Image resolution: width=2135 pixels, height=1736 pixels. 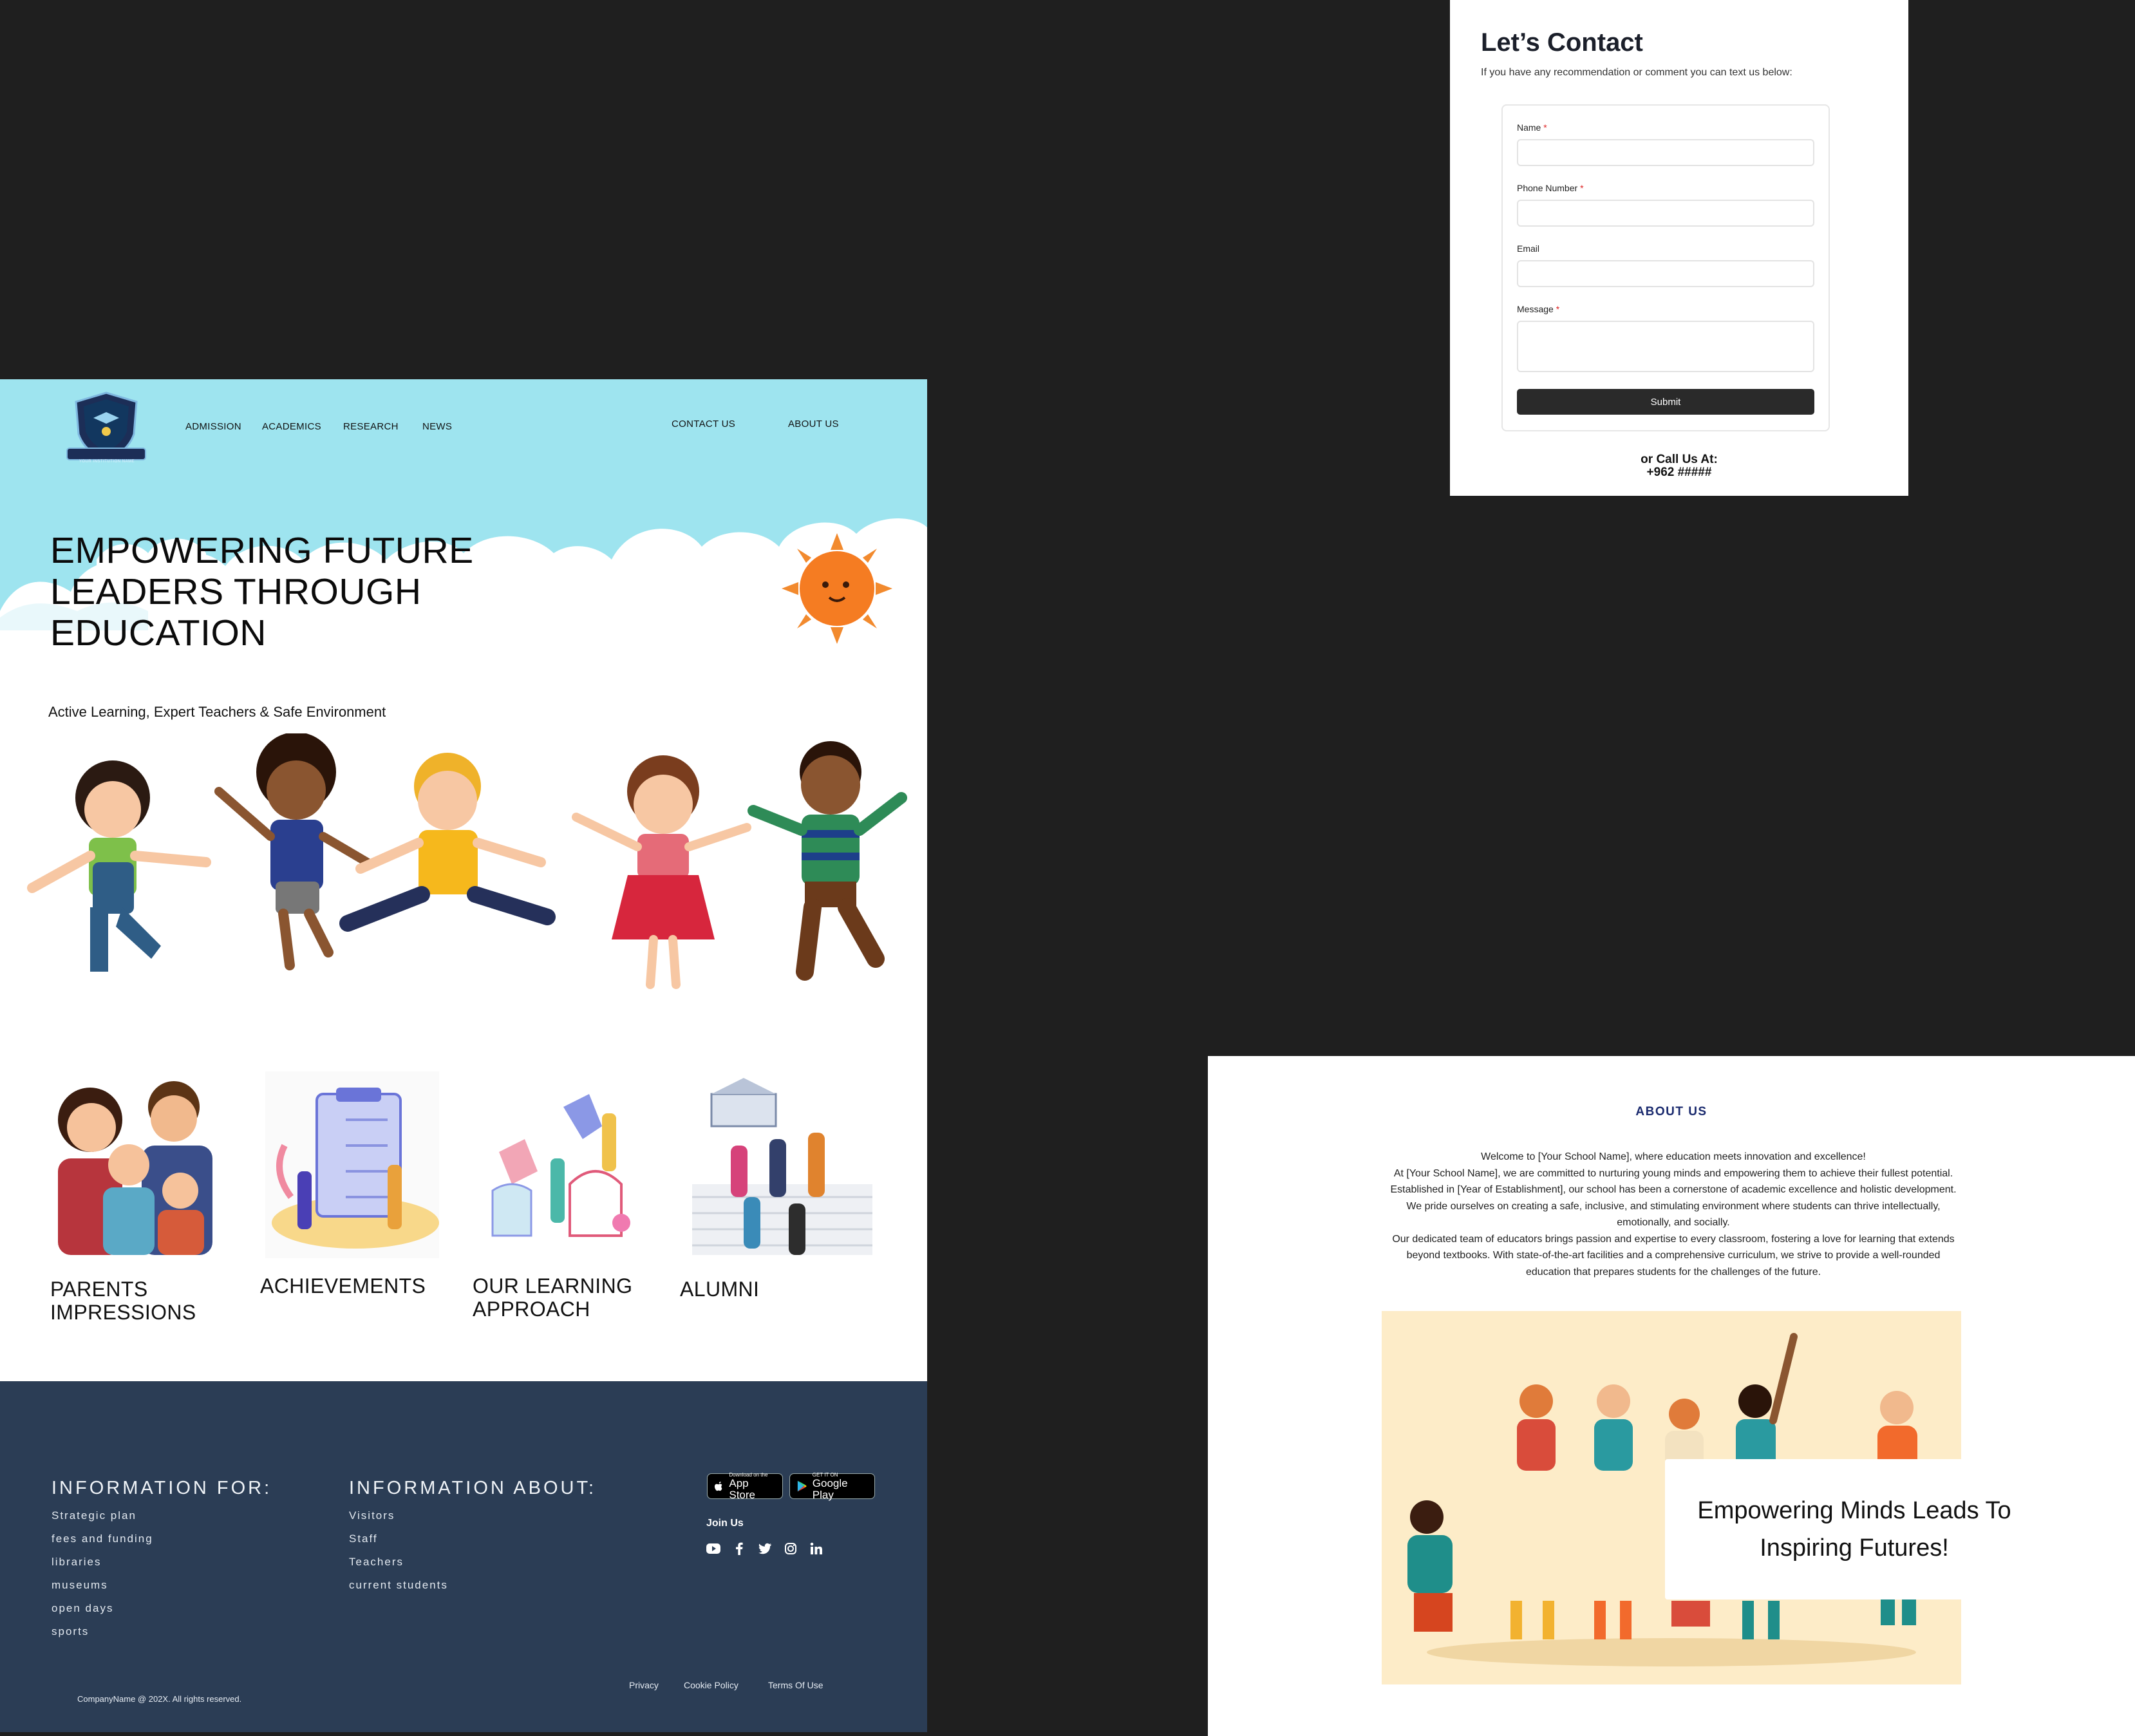 I want to click on email-input, so click(x=1665, y=273).